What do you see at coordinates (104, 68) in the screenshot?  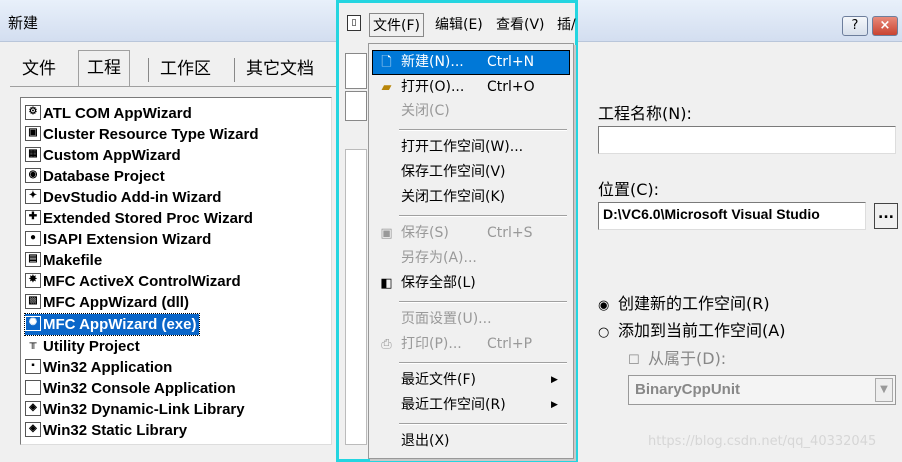 I see `tab-project: 工程` at bounding box center [104, 68].